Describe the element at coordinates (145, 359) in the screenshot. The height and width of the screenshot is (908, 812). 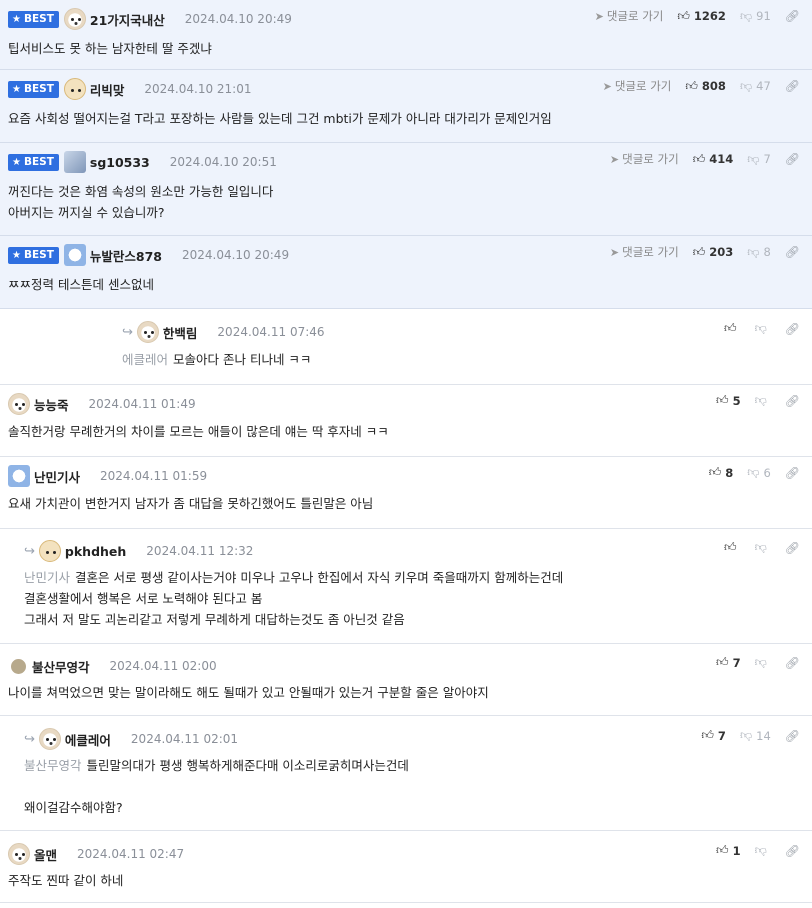
I see `mention-tag: 에클레어` at that location.